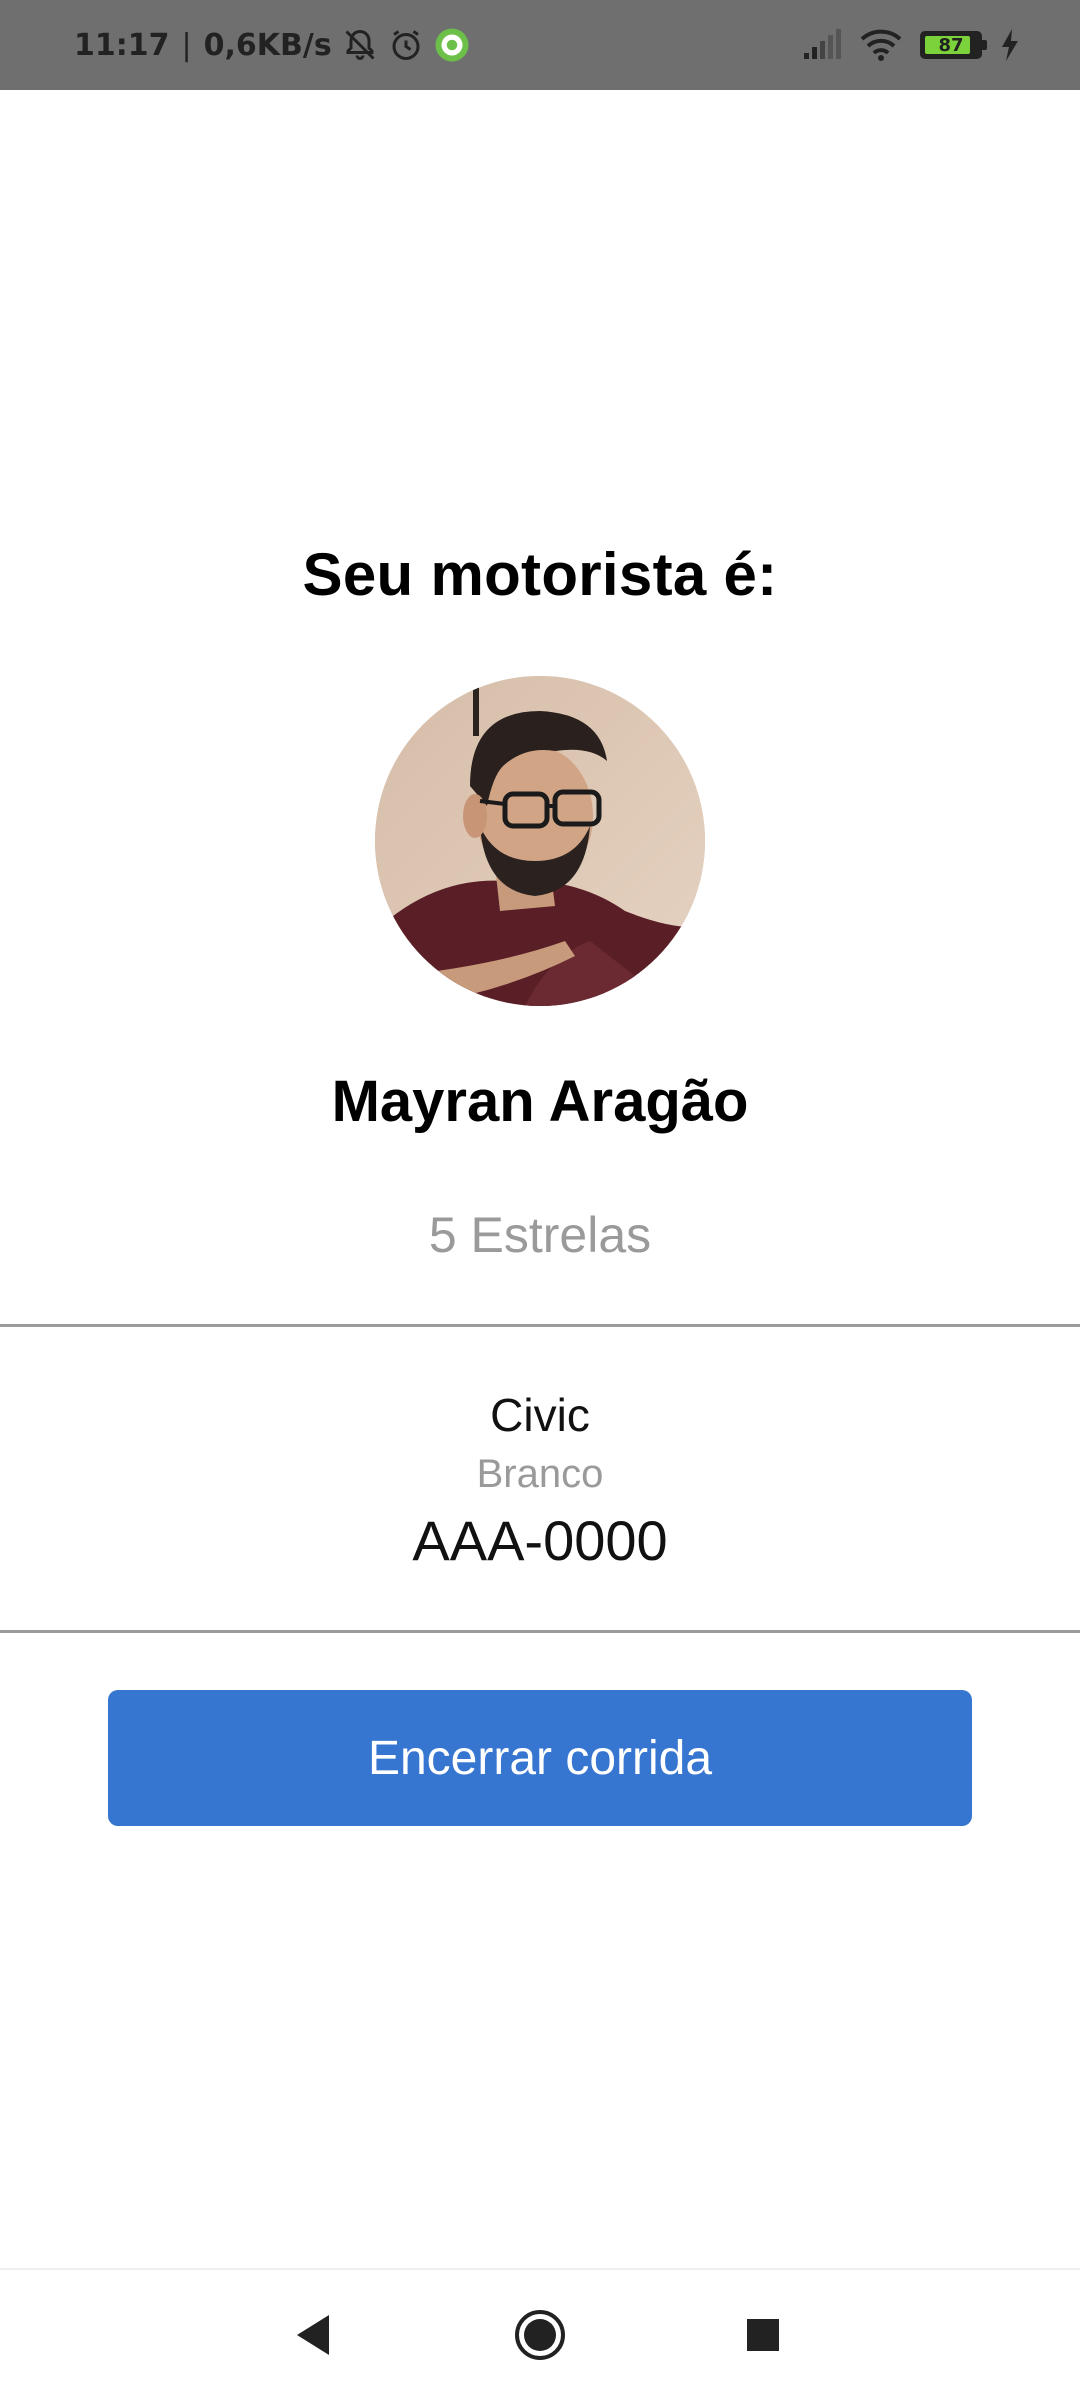  I want to click on alarm-icon, so click(406, 45).